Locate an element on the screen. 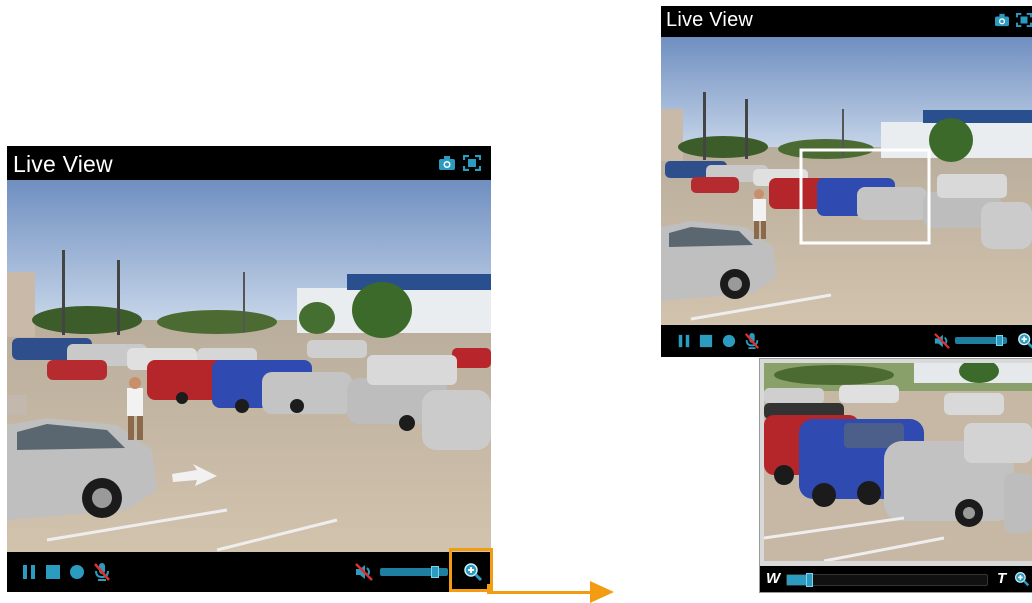 This screenshot has height=603, width=1032. zoom-slider-knob is located at coordinates (809, 580).